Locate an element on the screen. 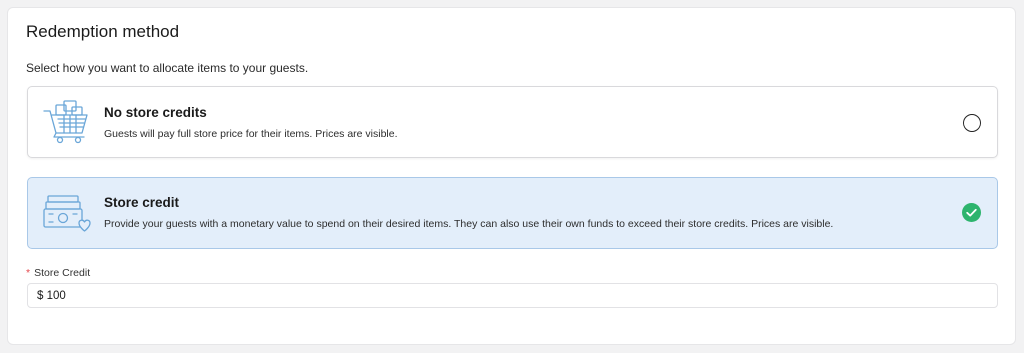 The image size is (1024, 353). check-circle-icon is located at coordinates (971, 212).